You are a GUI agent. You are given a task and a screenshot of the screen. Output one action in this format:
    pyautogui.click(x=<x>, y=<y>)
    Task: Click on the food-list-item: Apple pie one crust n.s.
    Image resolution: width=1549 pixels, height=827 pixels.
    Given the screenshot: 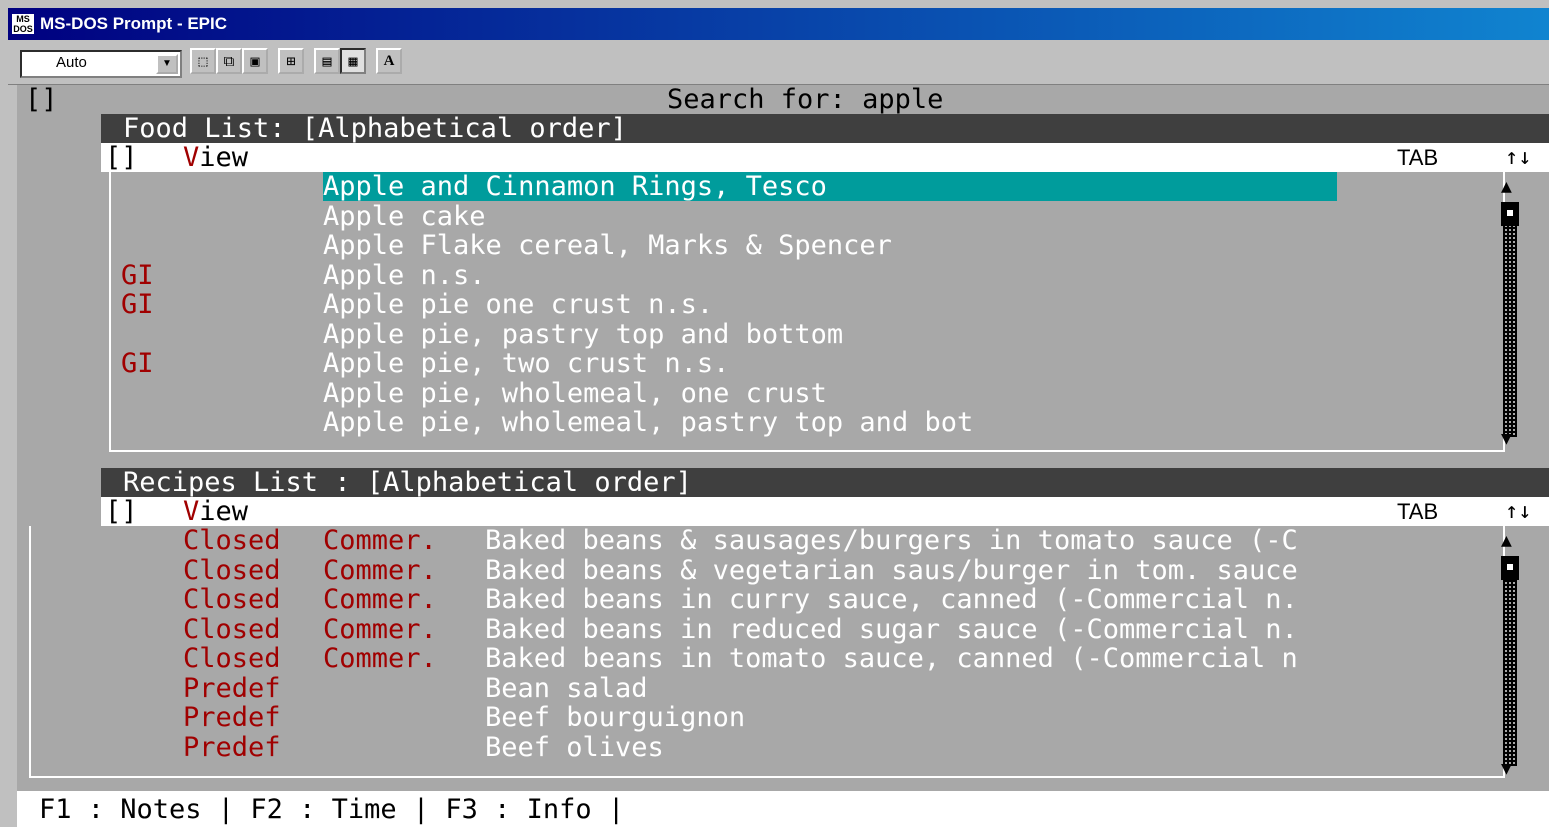 What is the action you would take?
    pyautogui.click(x=518, y=304)
    